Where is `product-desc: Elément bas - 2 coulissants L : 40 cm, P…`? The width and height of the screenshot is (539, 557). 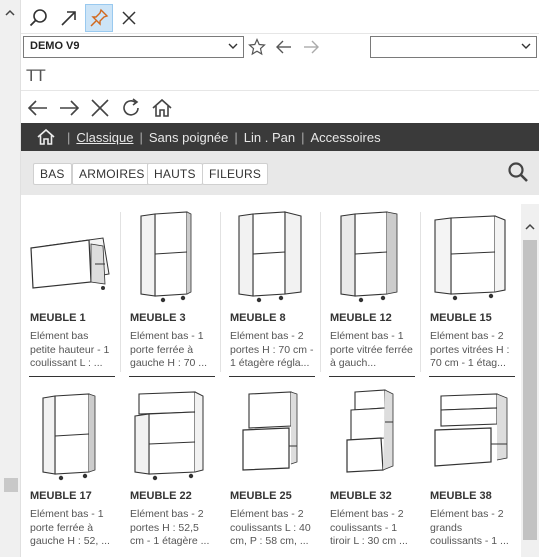
product-desc: Elément bas - 2 coulissants L : 40 cm, P… is located at coordinates (270, 527).